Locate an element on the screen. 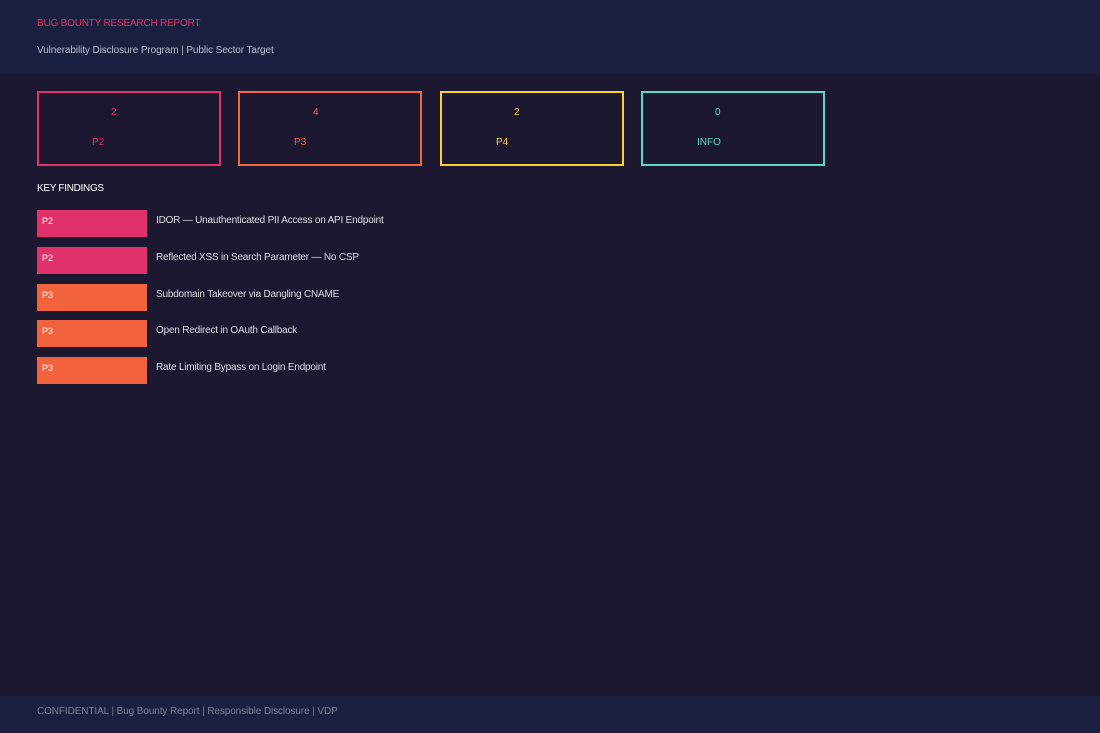 The image size is (1100, 733). stat-card-p2: 2 P2 is located at coordinates (129, 128).